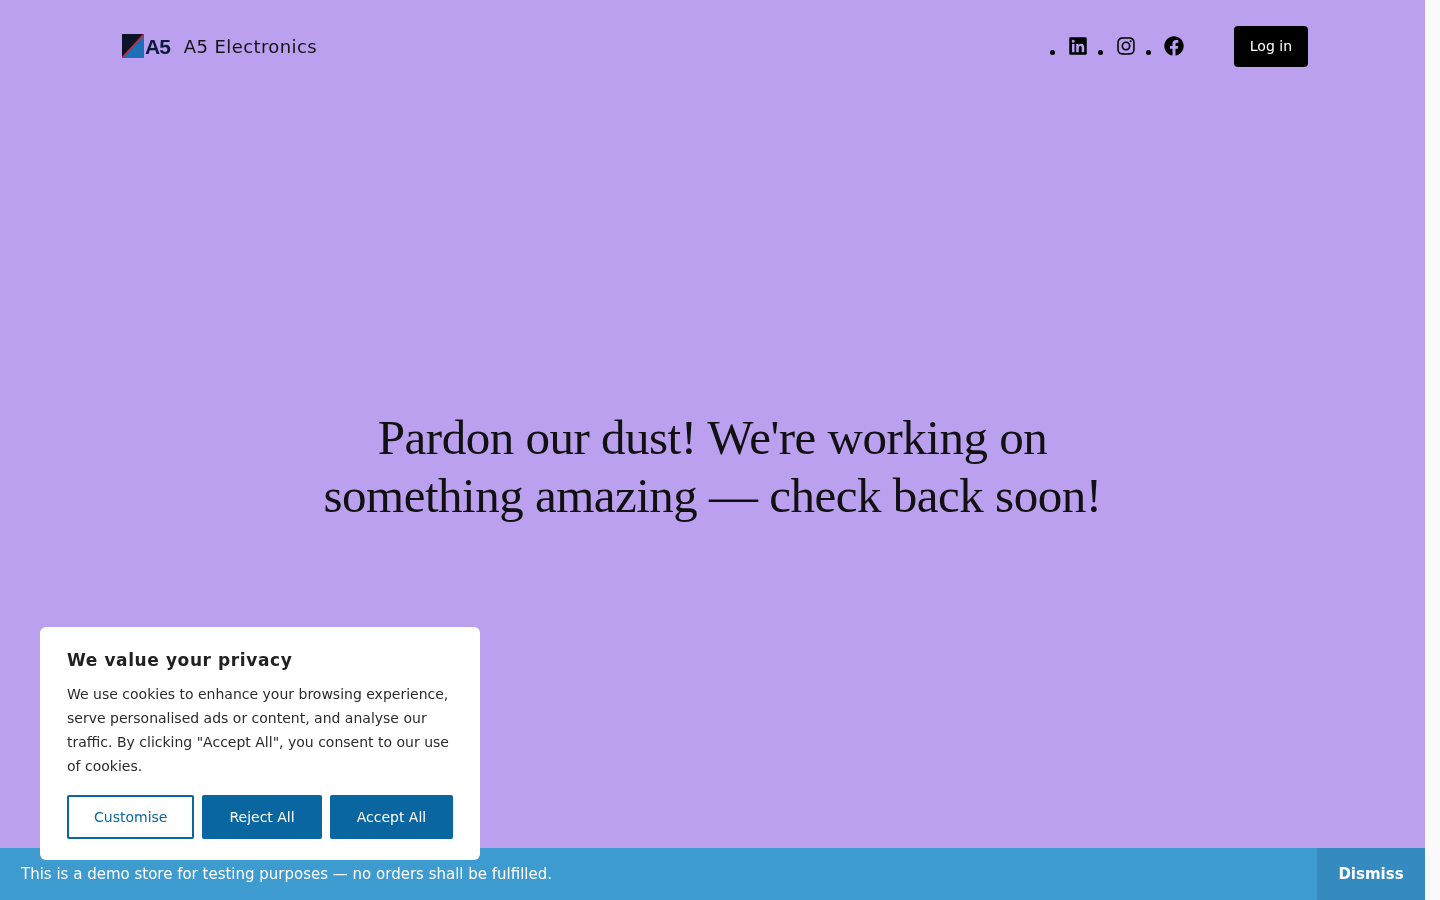  I want to click on cookie-button: Reject All, so click(262, 817).